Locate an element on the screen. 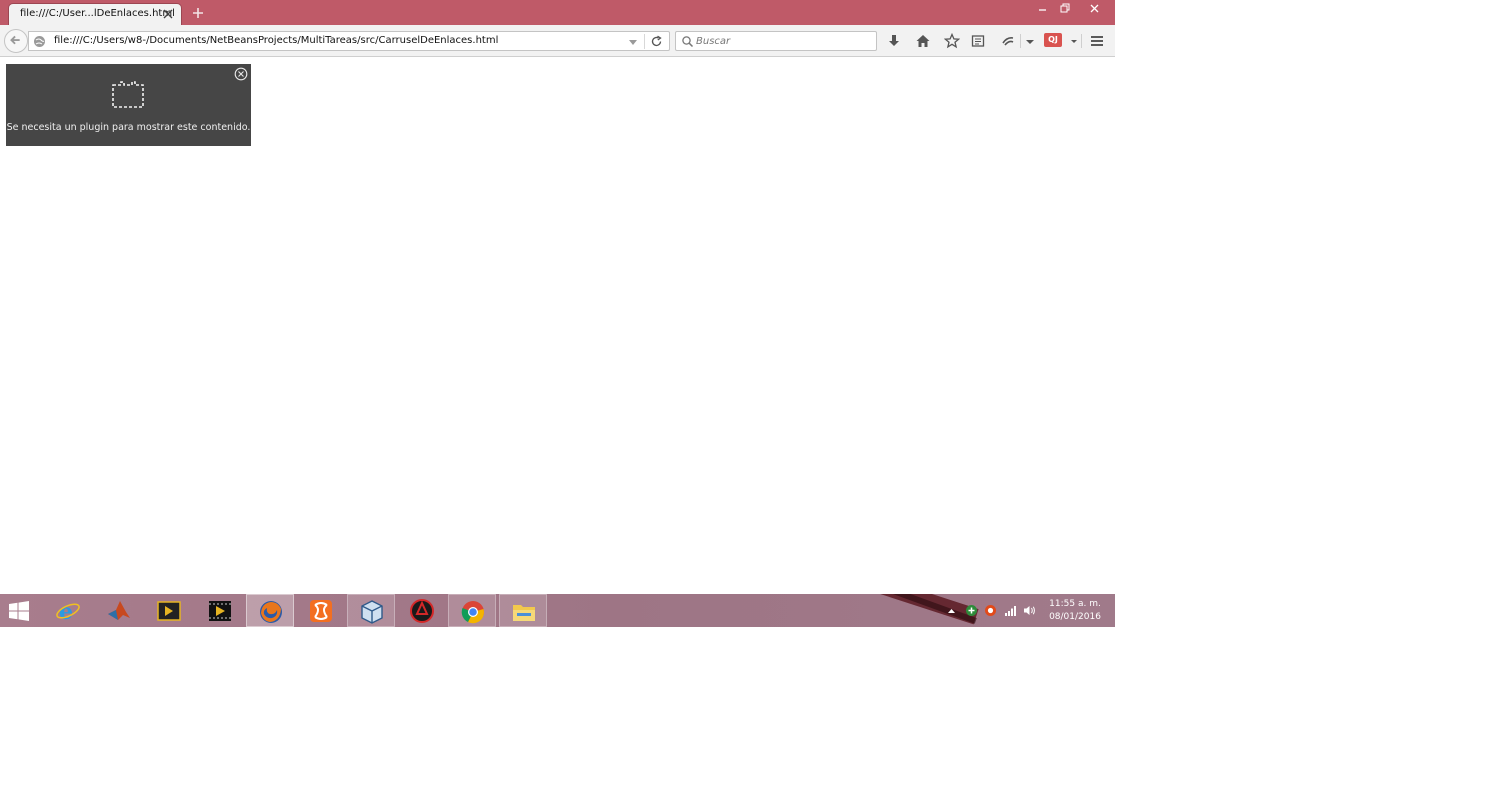 The height and width of the screenshot is (808, 1500). video-editor-icon is located at coordinates (220, 611).